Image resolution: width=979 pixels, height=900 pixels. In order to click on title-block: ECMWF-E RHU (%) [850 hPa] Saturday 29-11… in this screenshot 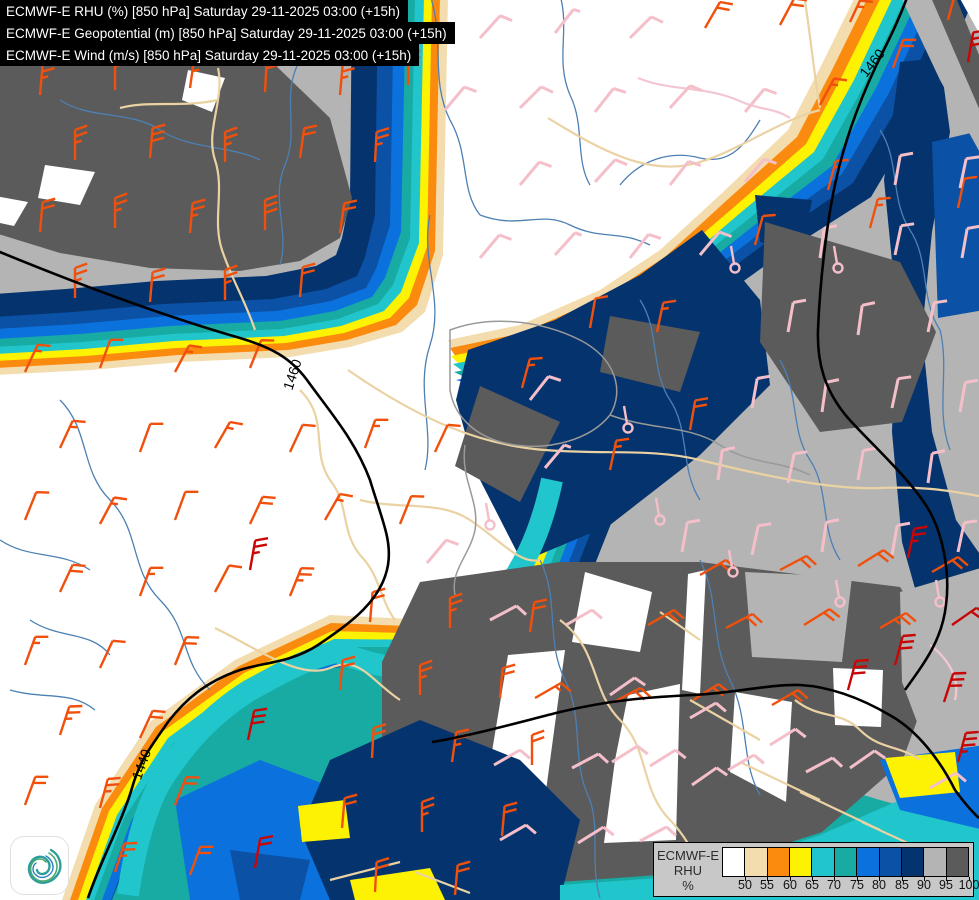, I will do `click(227, 33)`.